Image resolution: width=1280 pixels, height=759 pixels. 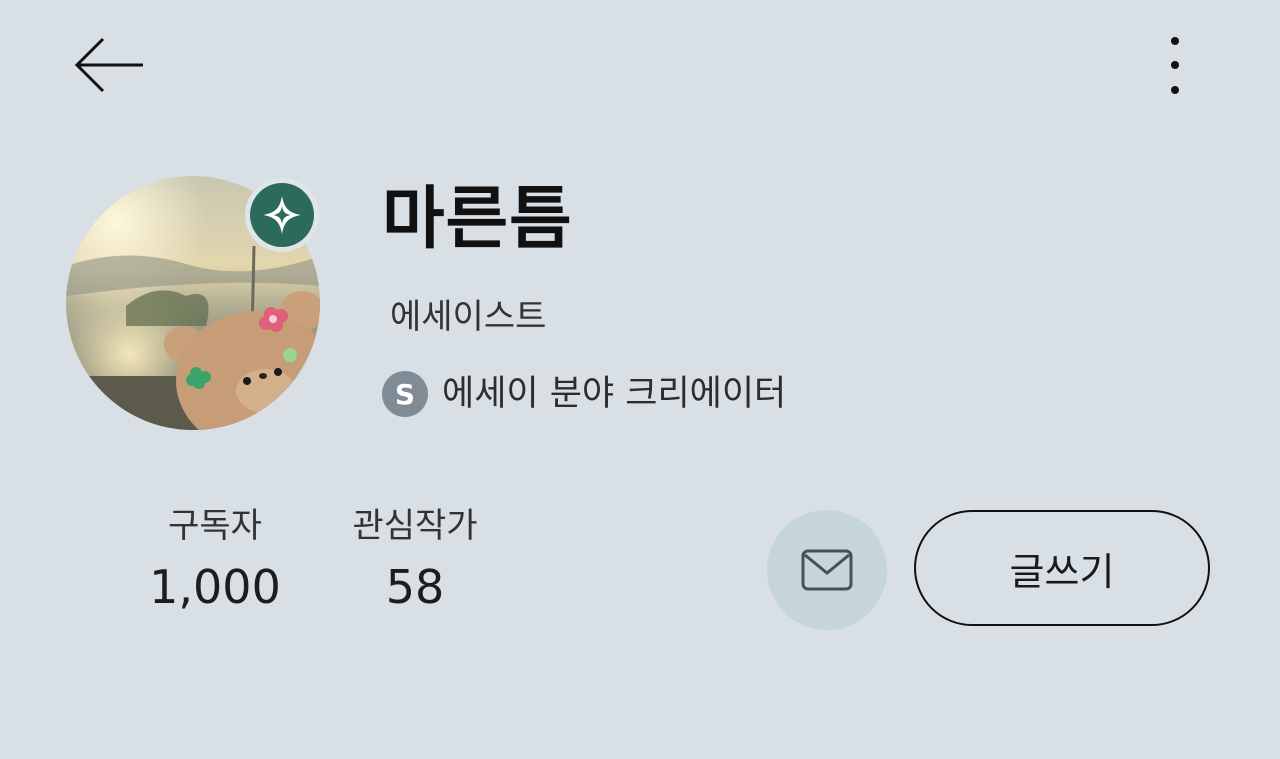 I want to click on back-button, so click(x=109, y=65).